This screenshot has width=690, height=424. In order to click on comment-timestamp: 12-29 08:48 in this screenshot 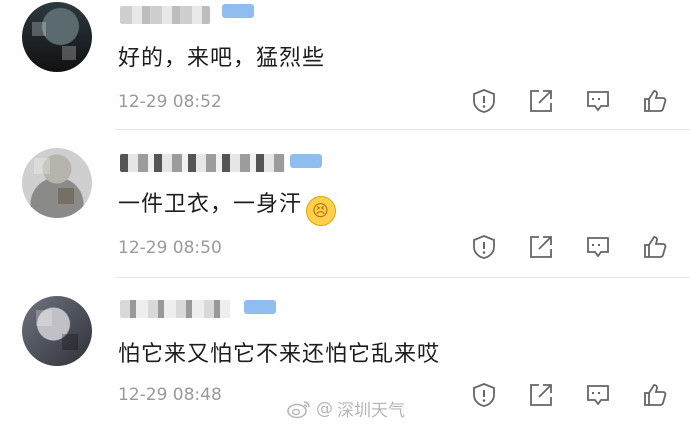, I will do `click(170, 395)`.